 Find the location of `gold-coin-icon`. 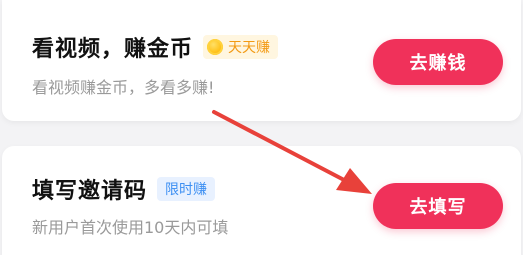

gold-coin-icon is located at coordinates (215, 47).